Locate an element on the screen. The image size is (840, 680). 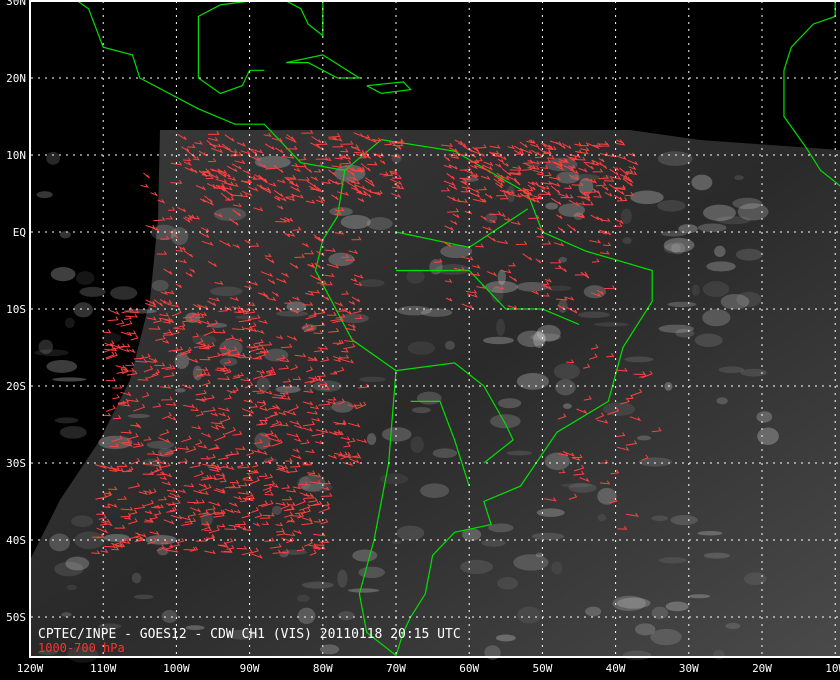
longitude-label: 90W is located at coordinates (250, 668).